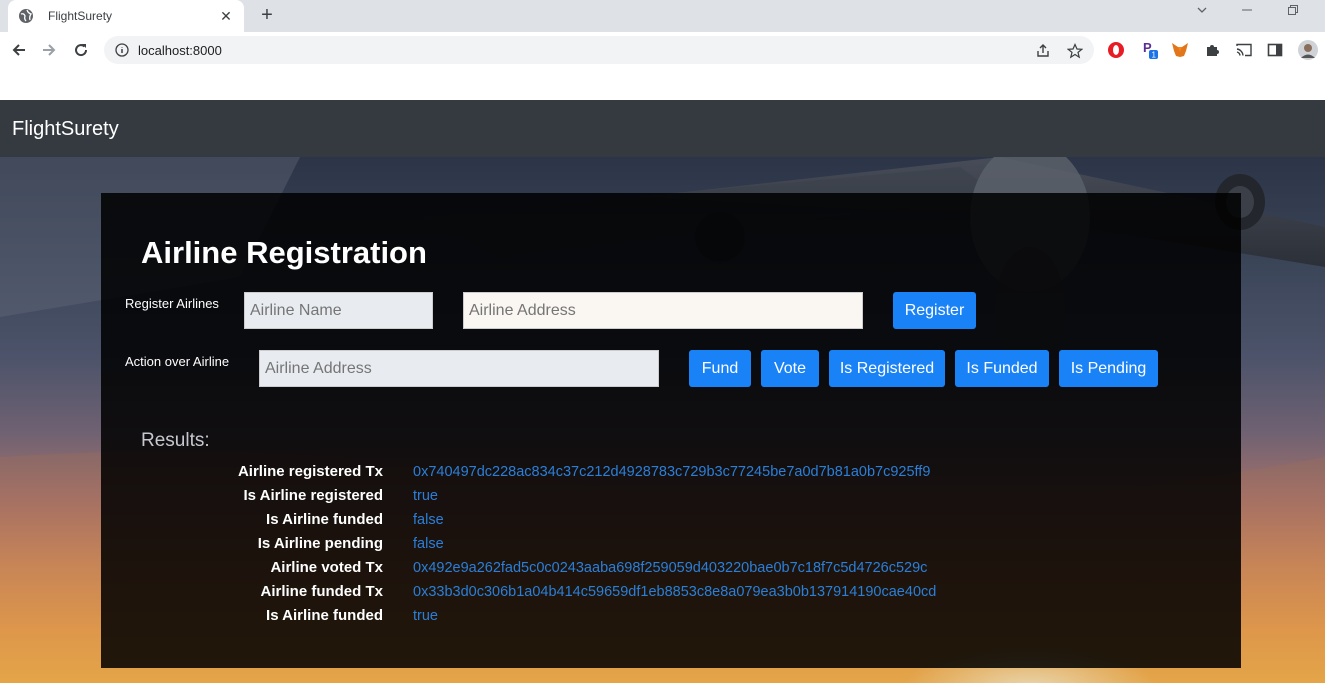  Describe the element at coordinates (1244, 50) in the screenshot. I see `cast-icon` at that location.